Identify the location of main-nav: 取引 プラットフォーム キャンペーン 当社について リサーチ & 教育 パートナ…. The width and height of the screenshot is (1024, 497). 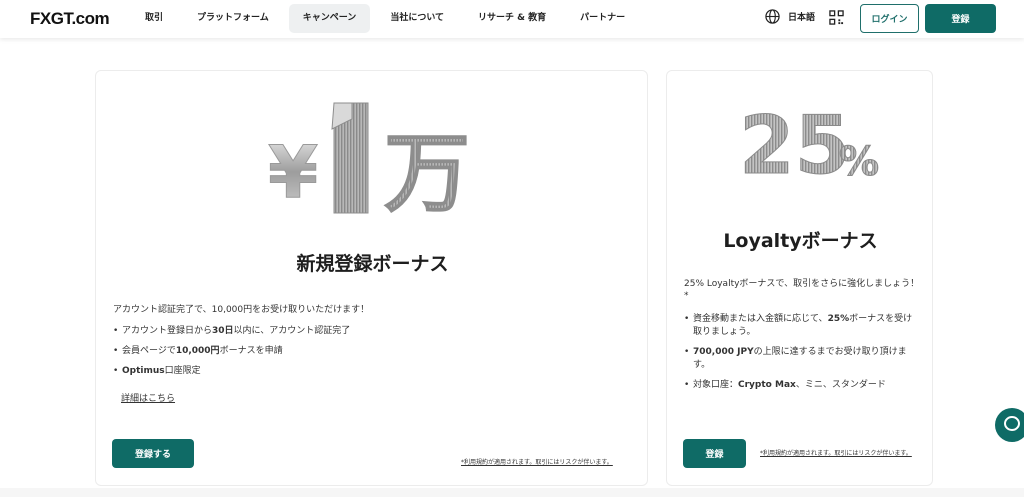
(388, 18).